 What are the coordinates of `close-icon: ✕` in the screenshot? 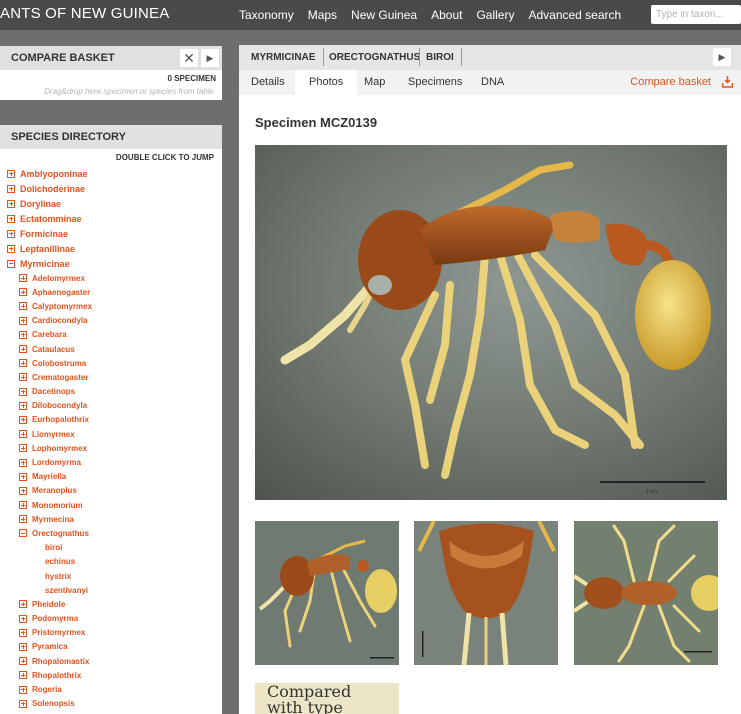 It's located at (189, 58).